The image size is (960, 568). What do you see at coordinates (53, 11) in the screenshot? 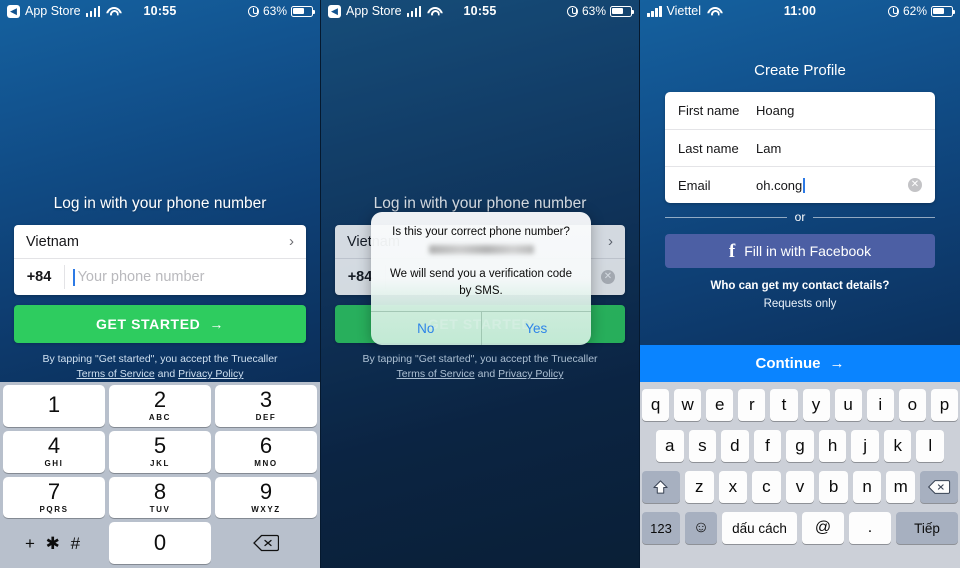
I see `status-back-label: App Store` at bounding box center [53, 11].